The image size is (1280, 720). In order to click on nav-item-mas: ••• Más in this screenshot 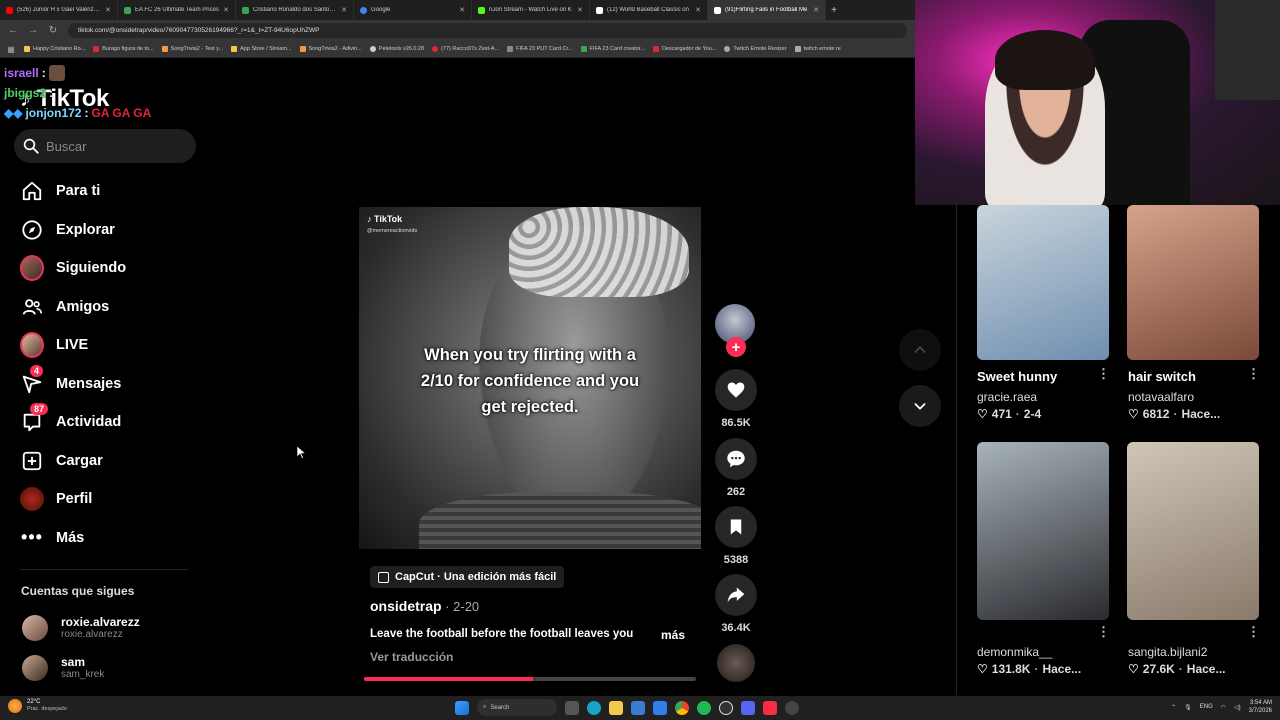, I will do `click(110, 538)`.